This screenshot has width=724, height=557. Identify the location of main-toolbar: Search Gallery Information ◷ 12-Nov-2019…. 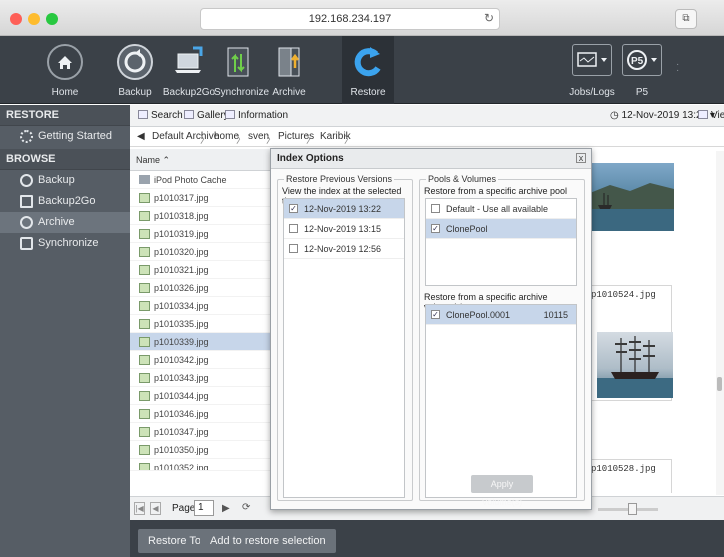
(427, 116).